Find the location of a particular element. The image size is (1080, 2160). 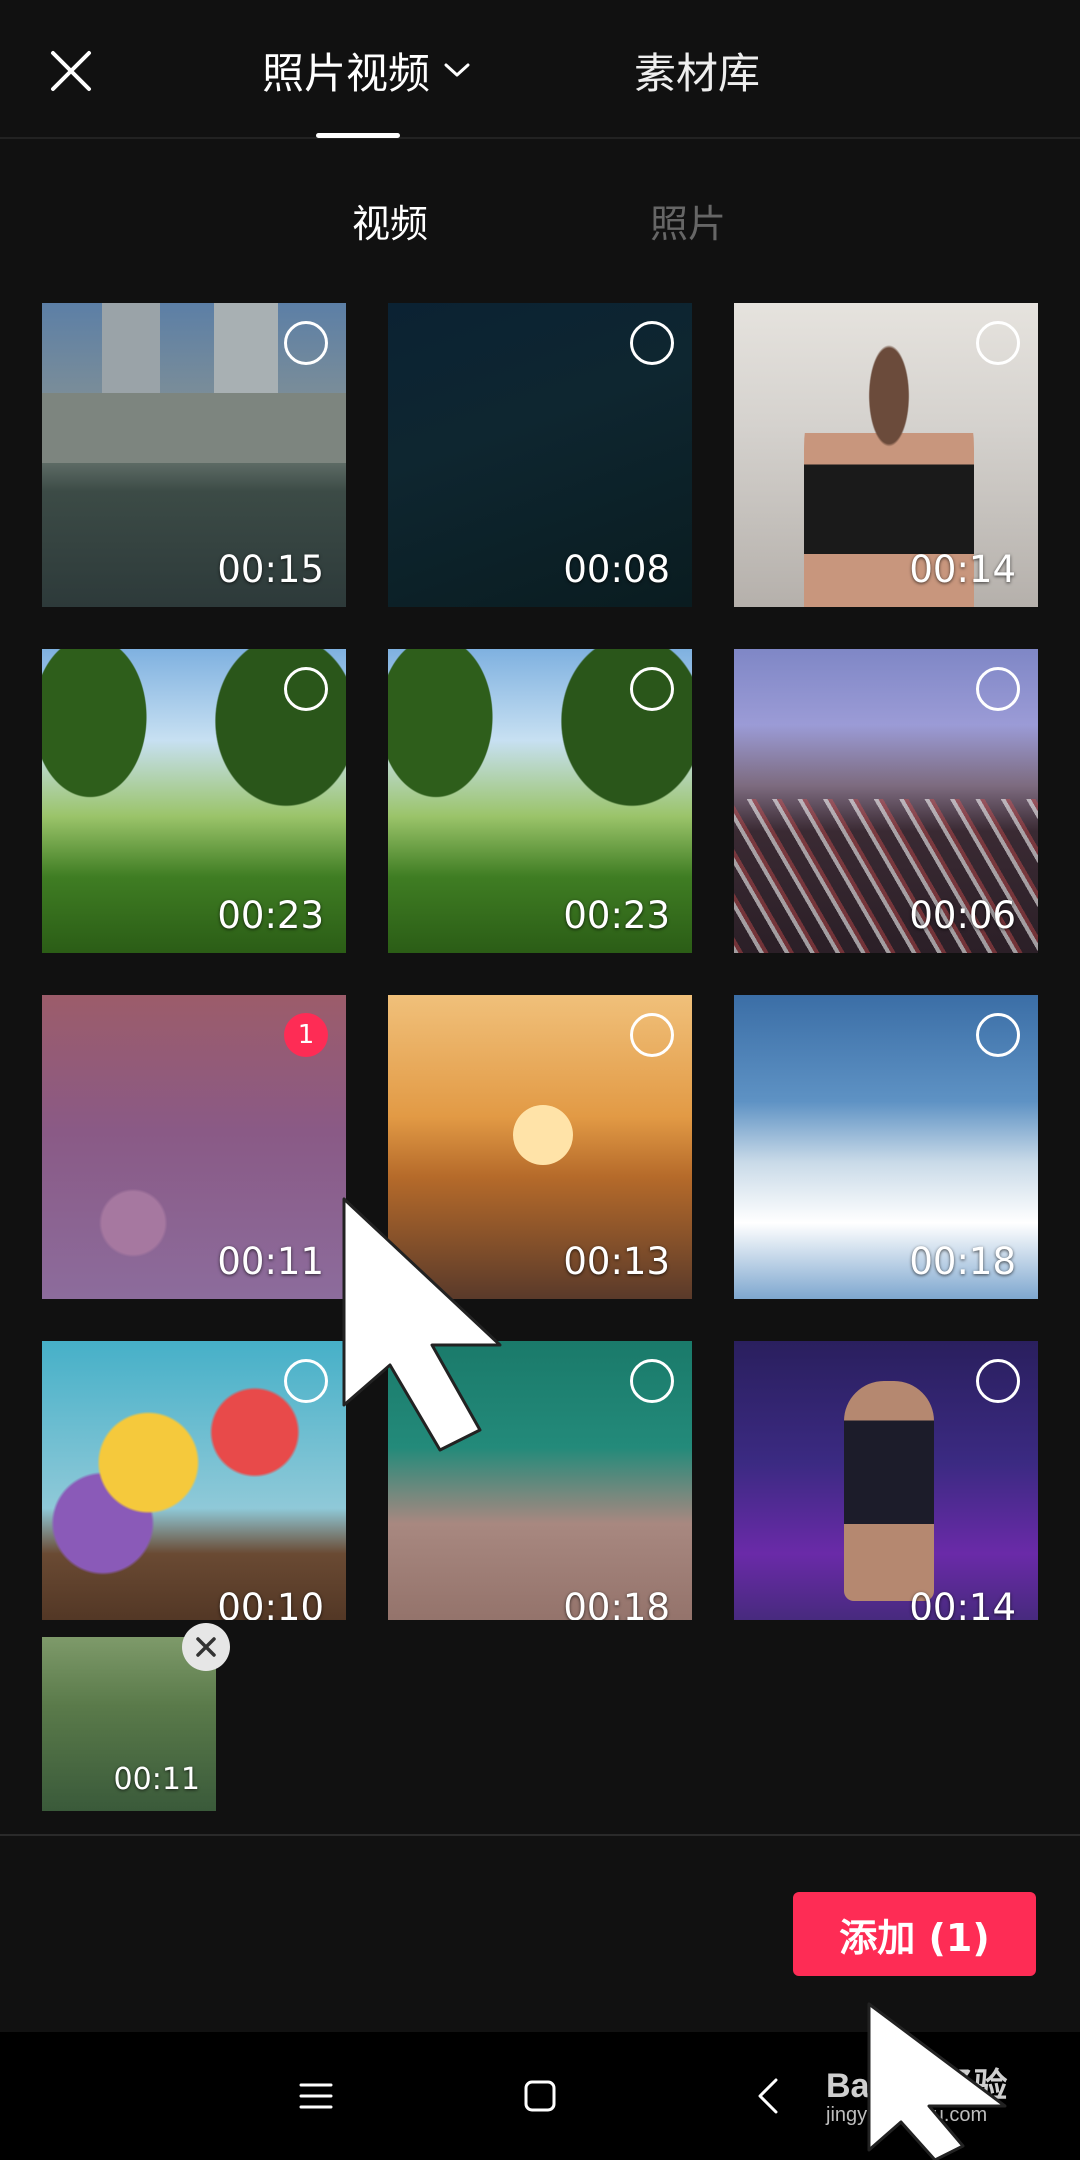

system-nav-bar: Bai du 经验 jingyan.baidu.com is located at coordinates (540, 2081).